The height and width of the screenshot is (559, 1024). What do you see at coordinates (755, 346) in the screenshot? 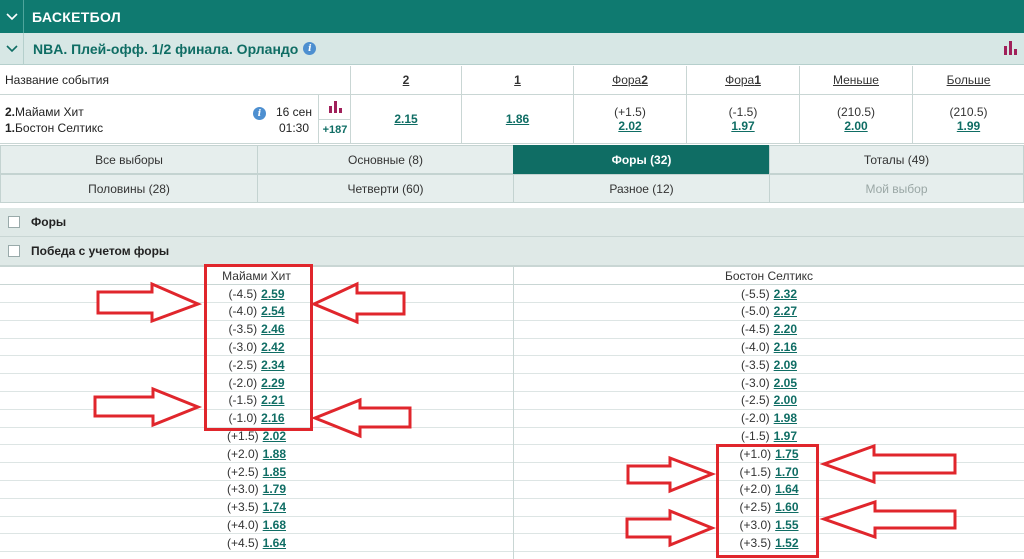
I see `right-handicap: (-4.0)` at bounding box center [755, 346].